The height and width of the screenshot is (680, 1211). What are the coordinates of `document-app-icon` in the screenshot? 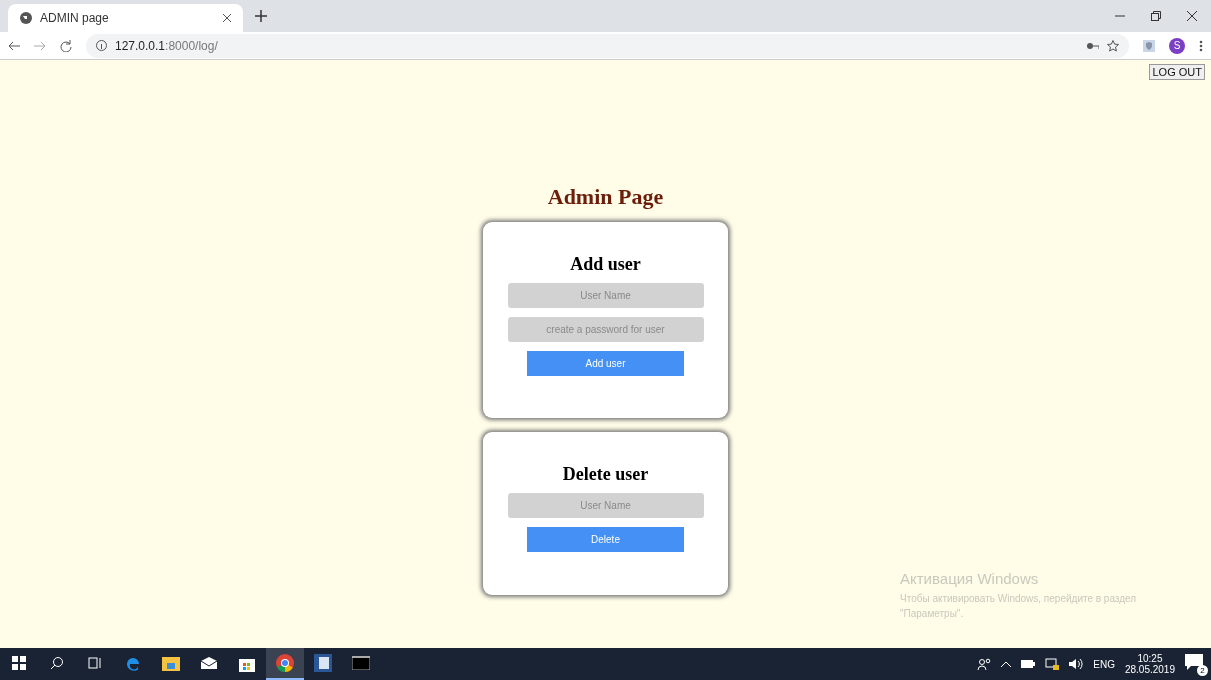 It's located at (323, 663).